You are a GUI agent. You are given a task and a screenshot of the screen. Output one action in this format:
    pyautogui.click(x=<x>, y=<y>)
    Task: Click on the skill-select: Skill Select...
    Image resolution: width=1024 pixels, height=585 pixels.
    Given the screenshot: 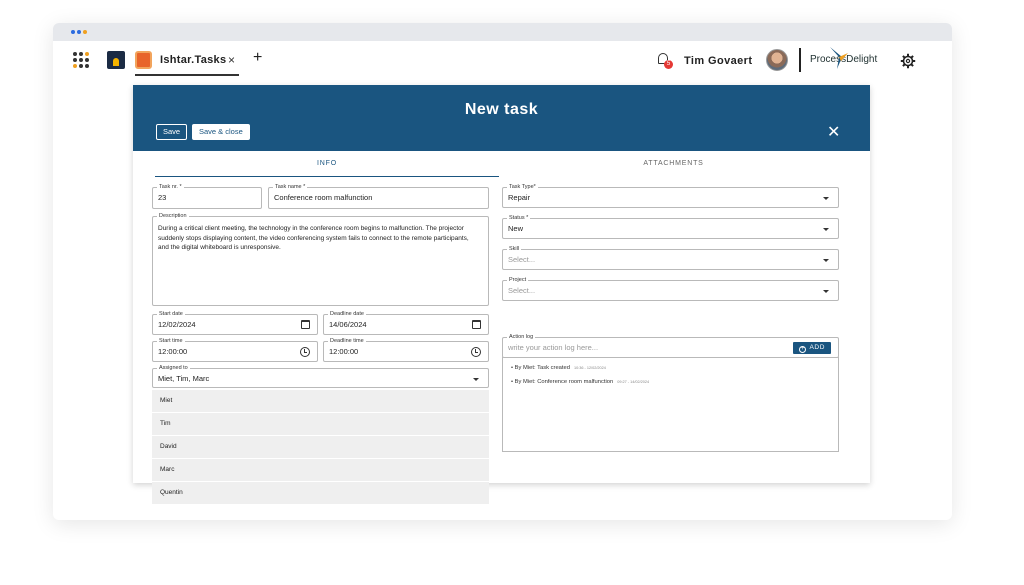 What is the action you would take?
    pyautogui.click(x=670, y=257)
    